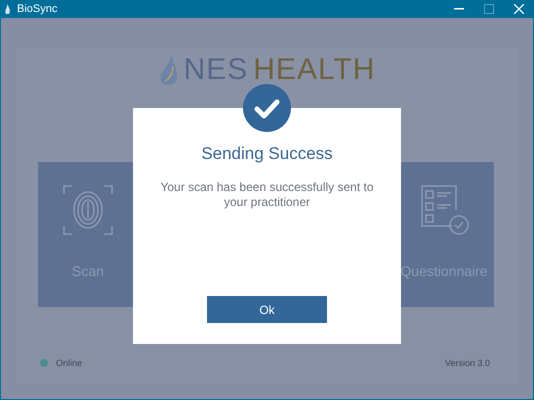 The width and height of the screenshot is (534, 400). Describe the element at coordinates (7, 9) in the screenshot. I see `flame-icon` at that location.